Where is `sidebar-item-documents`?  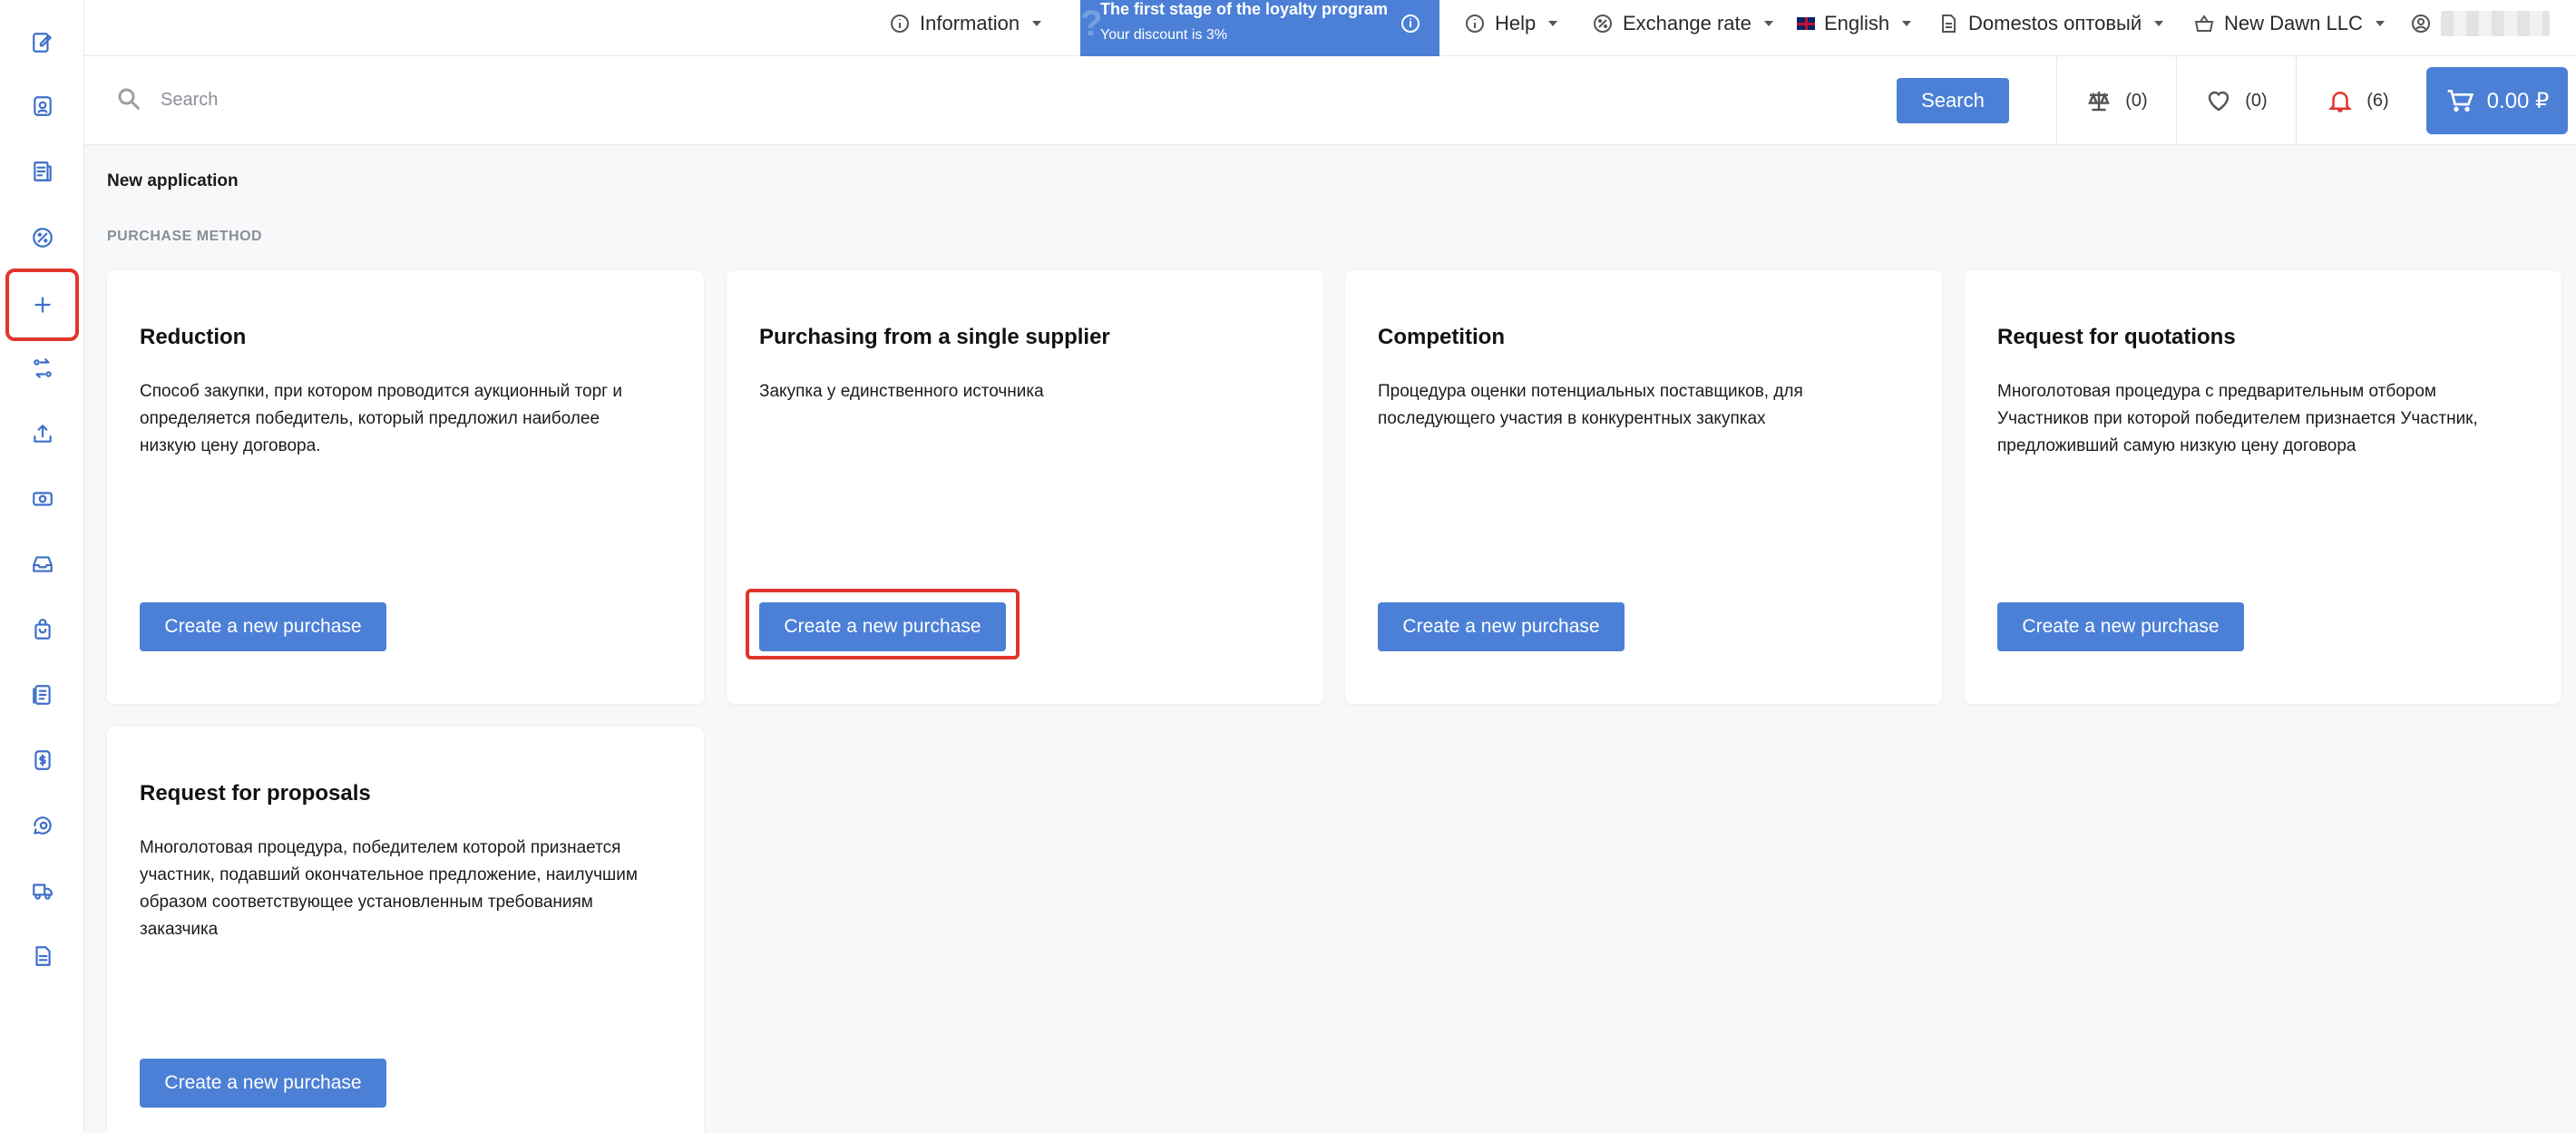 sidebar-item-documents is located at coordinates (42, 171).